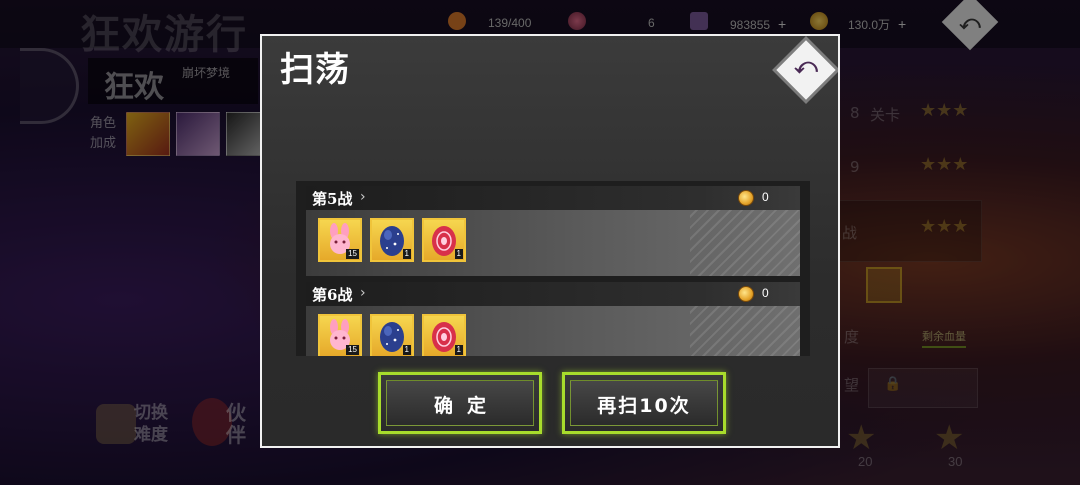 This screenshot has width=1080, height=485. Describe the element at coordinates (332, 295) in the screenshot. I see `battle-name: 第6战` at that location.